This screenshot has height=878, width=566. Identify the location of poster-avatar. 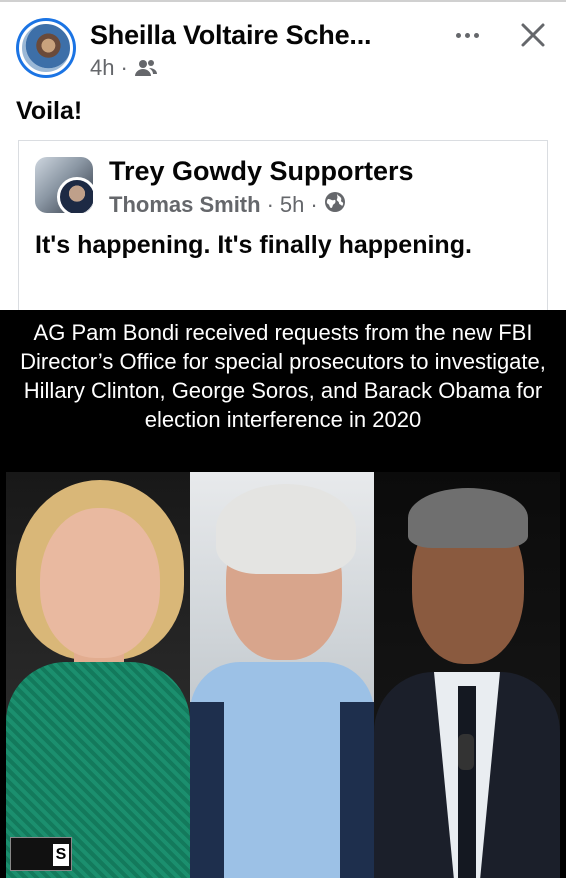
(46, 48).